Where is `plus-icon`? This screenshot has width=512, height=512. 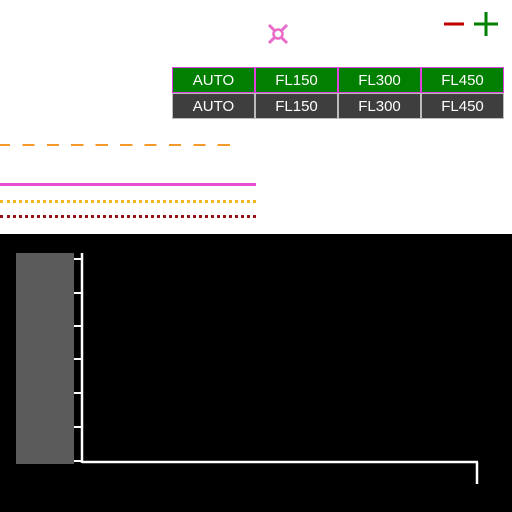 plus-icon is located at coordinates (486, 24).